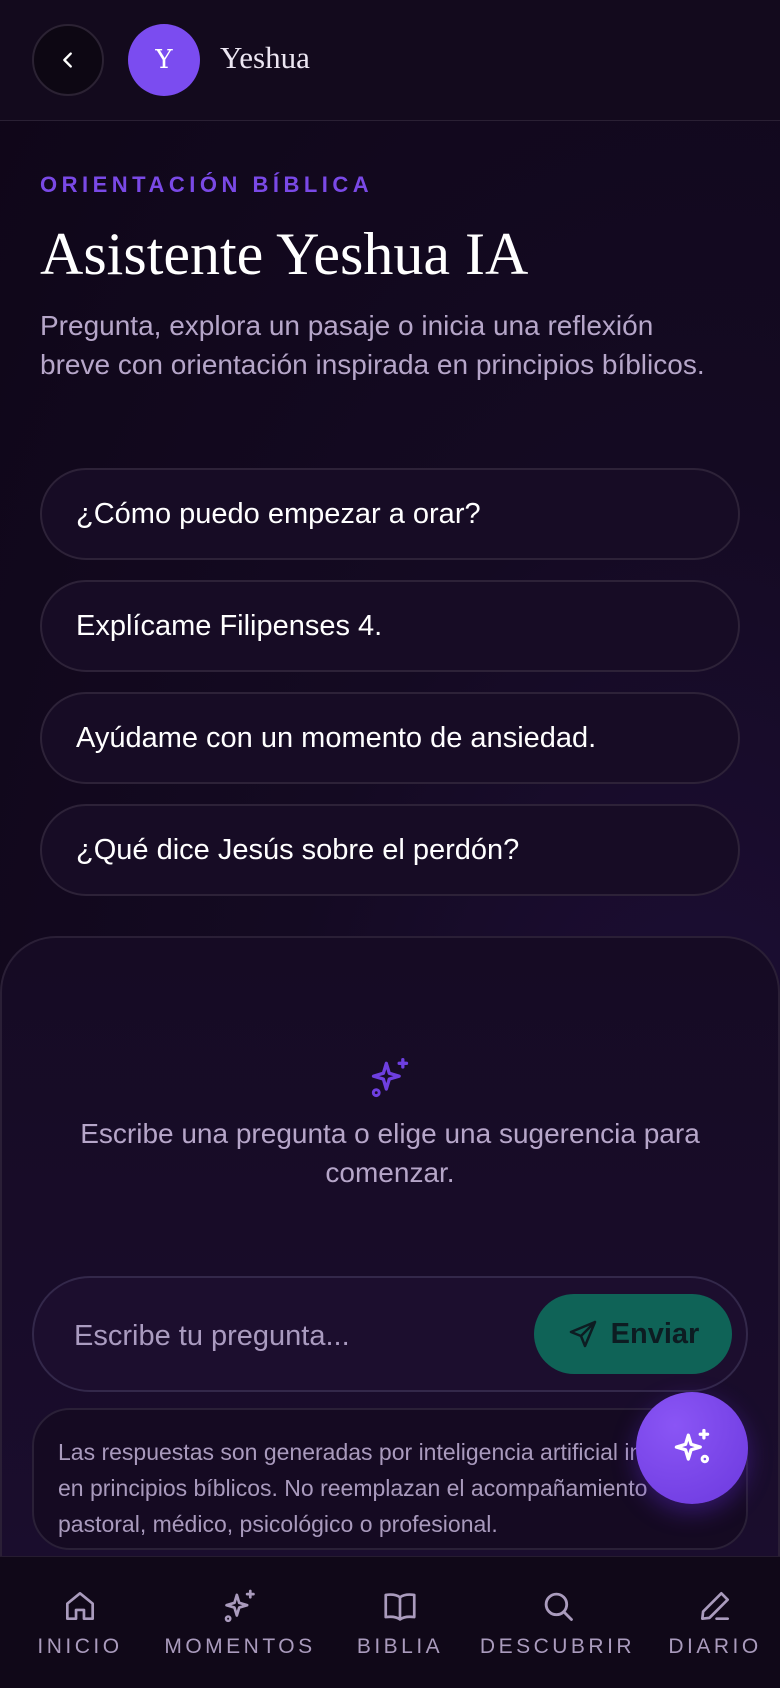 The height and width of the screenshot is (1688, 780). What do you see at coordinates (80, 1646) in the screenshot?
I see `nav-label: INICIO` at bounding box center [80, 1646].